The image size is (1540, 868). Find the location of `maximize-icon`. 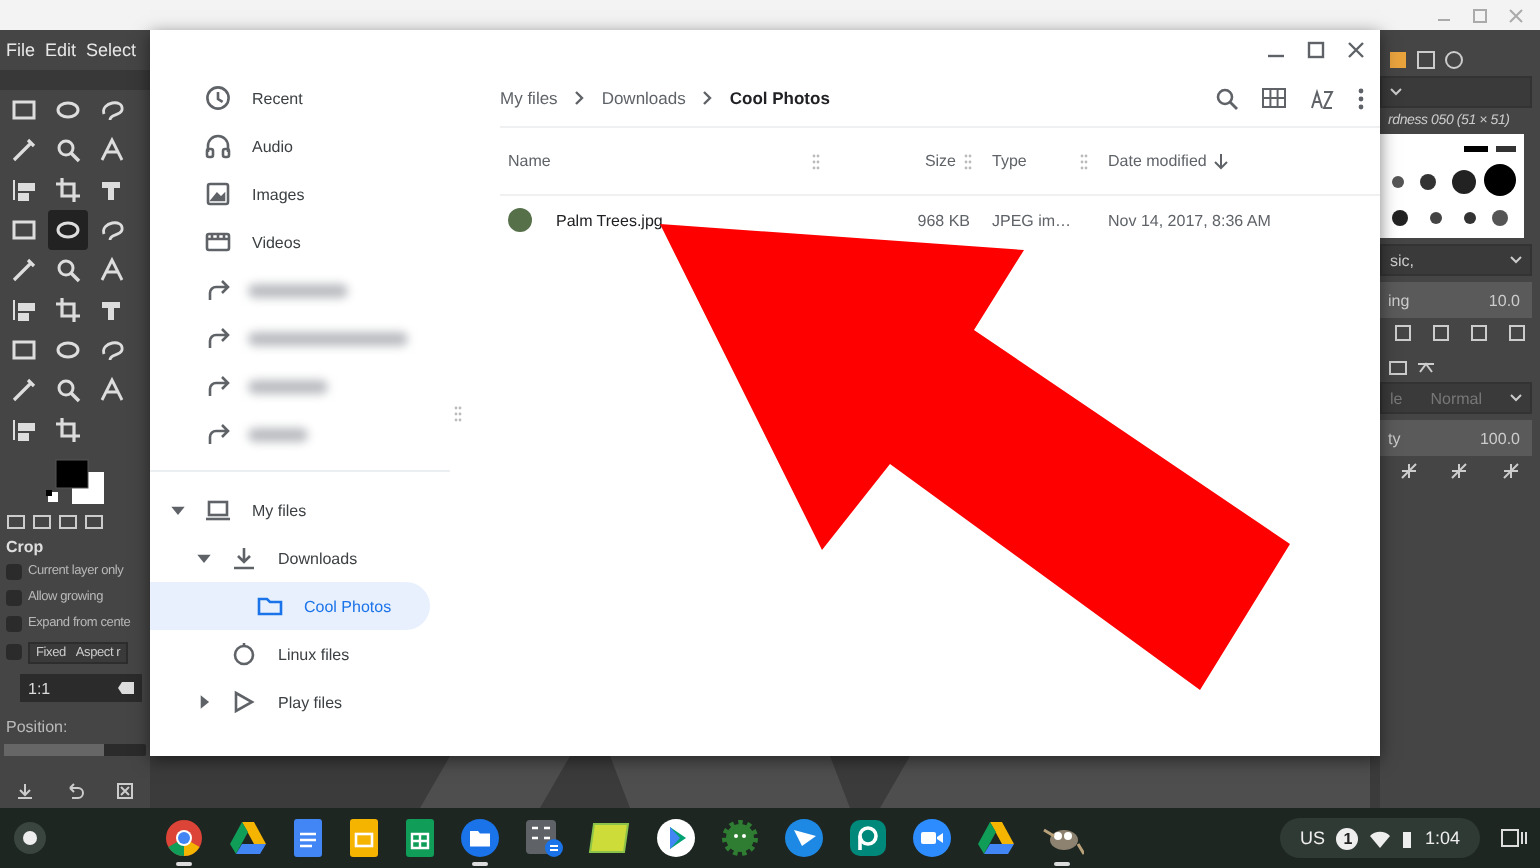

maximize-icon is located at coordinates (1316, 50).